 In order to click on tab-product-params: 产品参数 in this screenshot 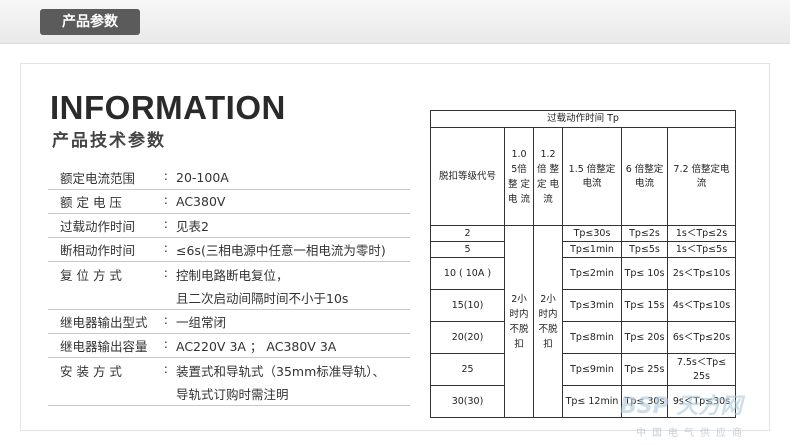, I will do `click(90, 22)`.